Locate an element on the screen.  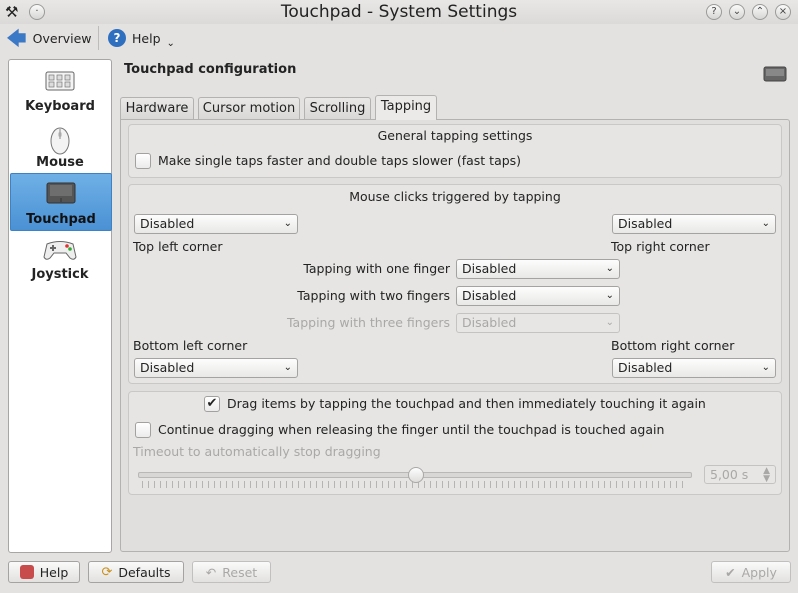
help-button-label: Help is located at coordinates (54, 572).